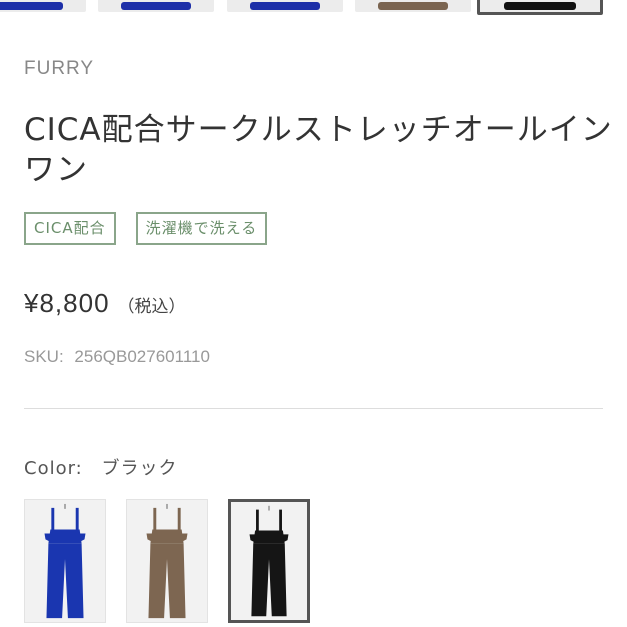 The width and height of the screenshot is (627, 627). What do you see at coordinates (139, 468) in the screenshot?
I see `color-selected-value: ブラック` at bounding box center [139, 468].